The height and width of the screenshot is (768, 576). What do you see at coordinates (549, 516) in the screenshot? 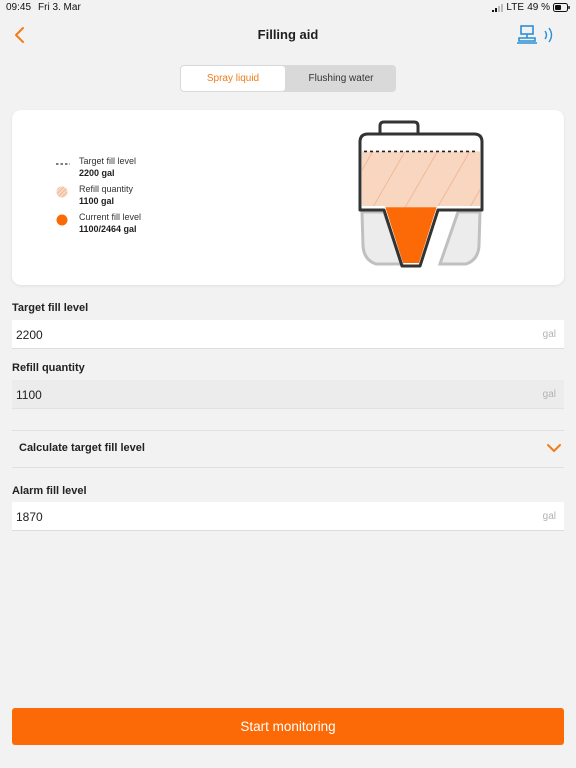
I see `alarm-fill-unit: gal` at bounding box center [549, 516].